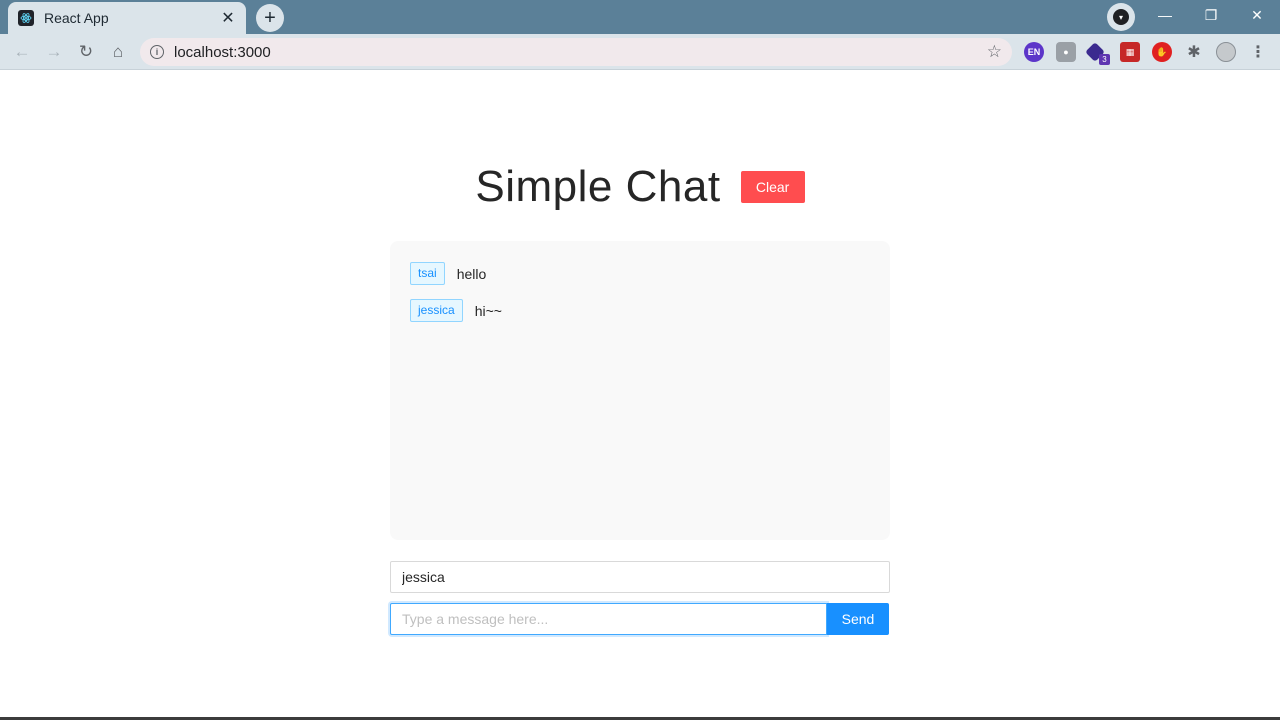  I want to click on tab-title: React App, so click(76, 18).